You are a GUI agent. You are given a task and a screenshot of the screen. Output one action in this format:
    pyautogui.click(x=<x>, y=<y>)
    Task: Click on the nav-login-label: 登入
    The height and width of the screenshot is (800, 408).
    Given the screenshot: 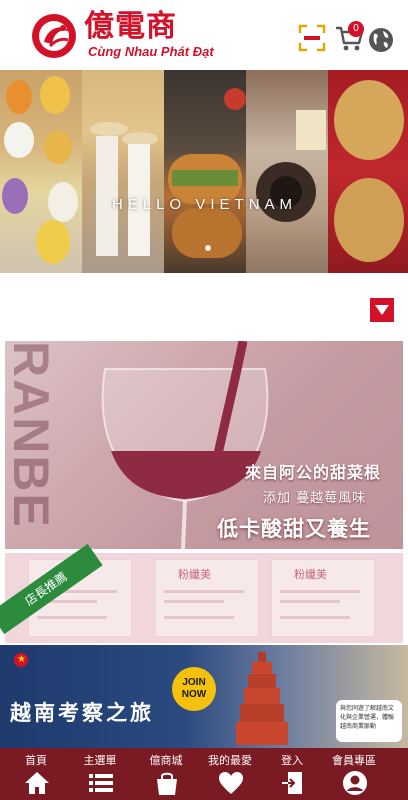 What is the action you would take?
    pyautogui.click(x=292, y=760)
    